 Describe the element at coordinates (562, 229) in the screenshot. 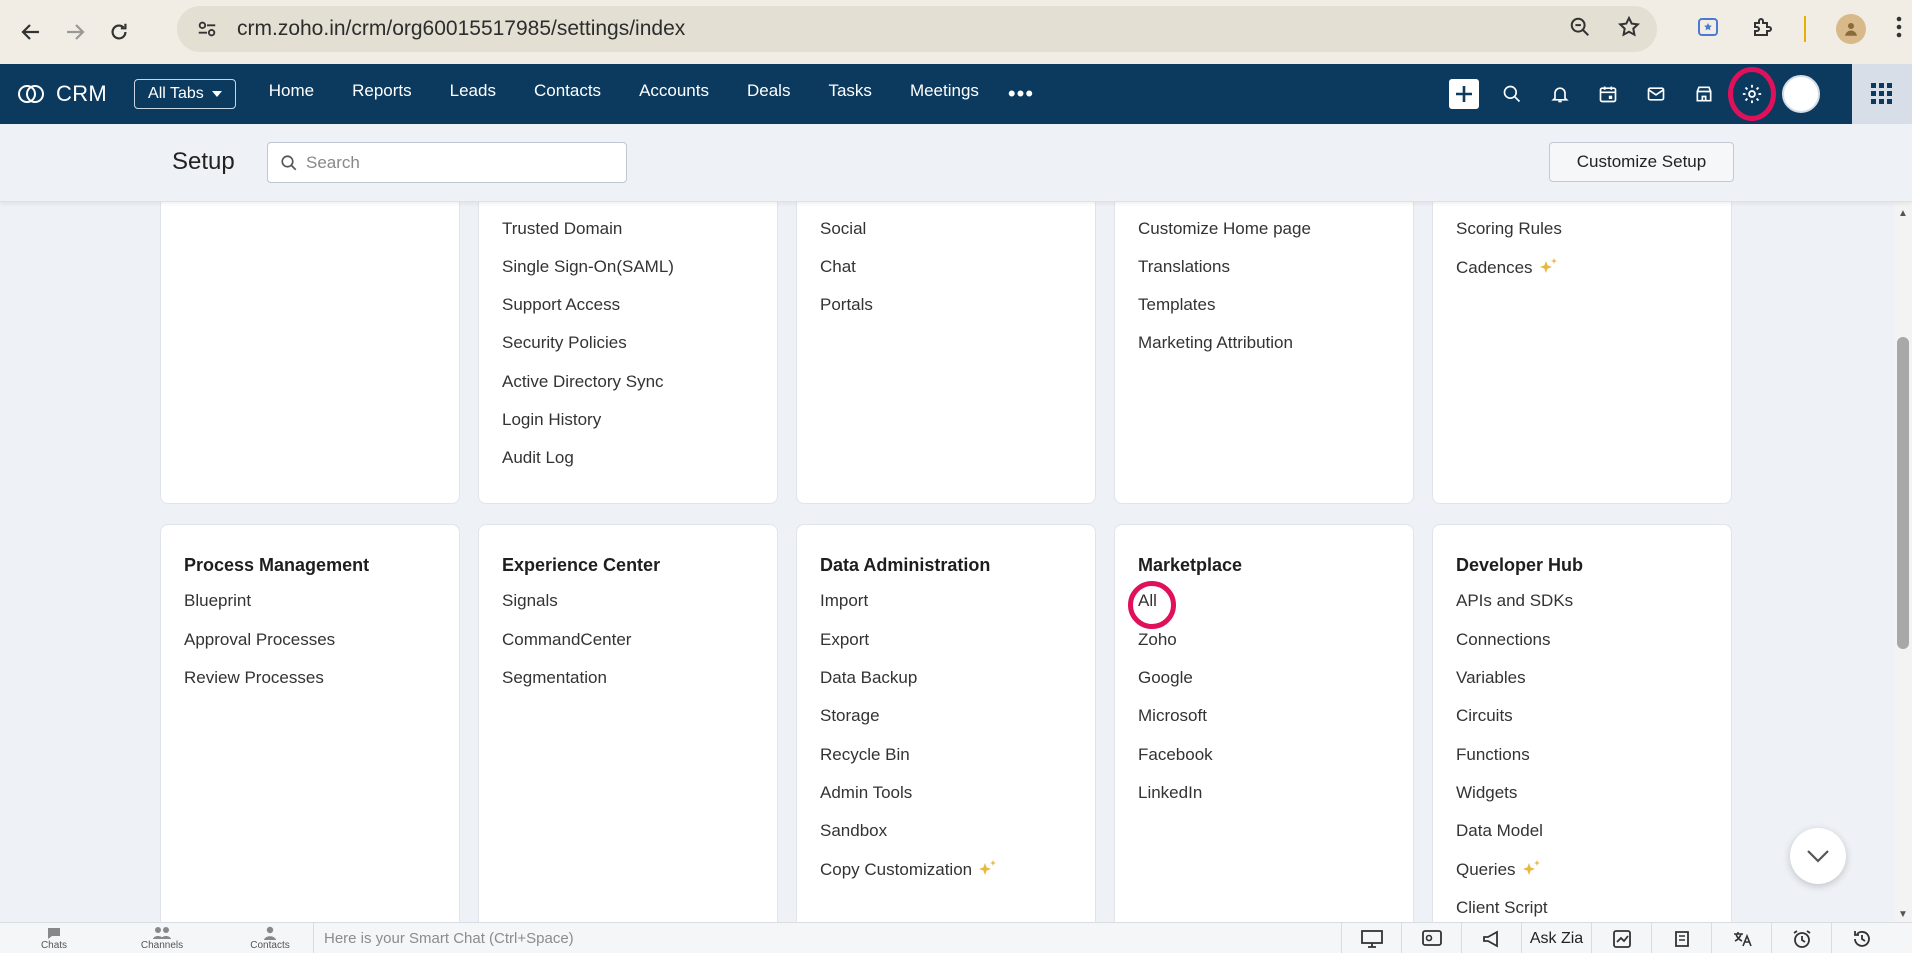

I see `link-trusted-domain: Trusted Domain` at that location.